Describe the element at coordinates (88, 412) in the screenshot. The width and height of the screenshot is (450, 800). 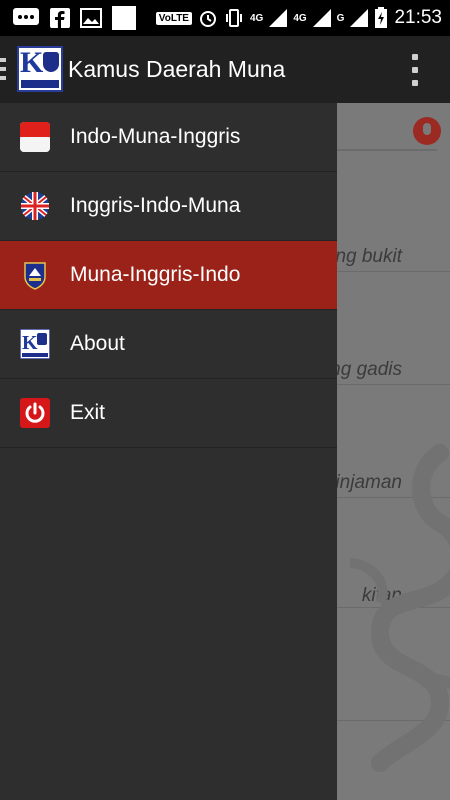
I see `drawer-item-label: Exit` at that location.